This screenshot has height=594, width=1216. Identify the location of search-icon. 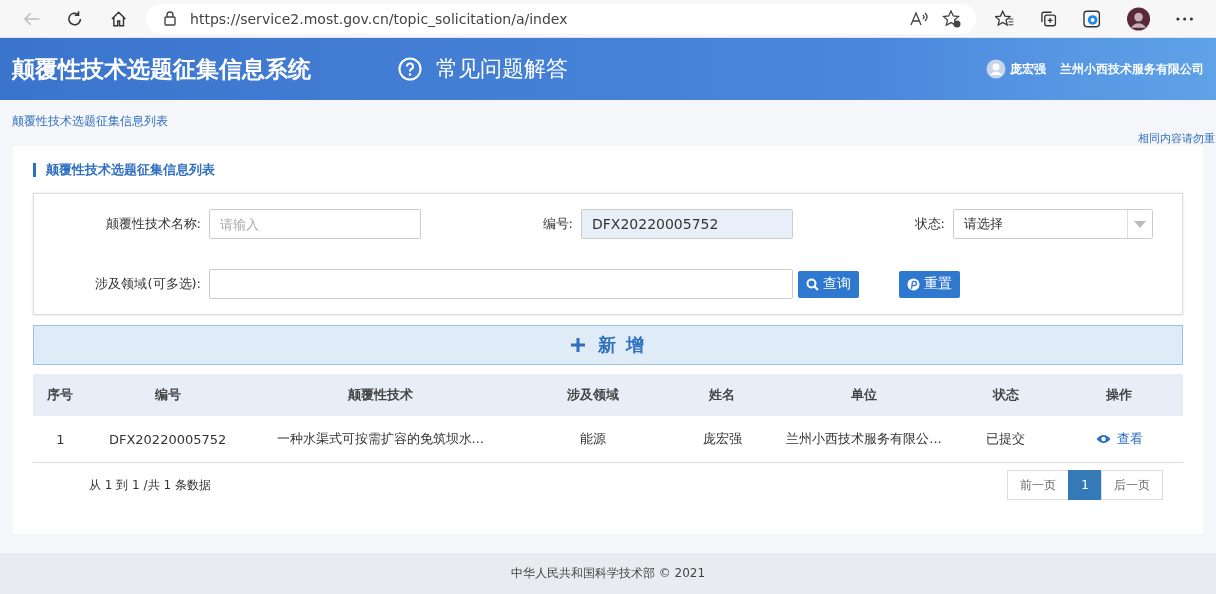
(812, 284).